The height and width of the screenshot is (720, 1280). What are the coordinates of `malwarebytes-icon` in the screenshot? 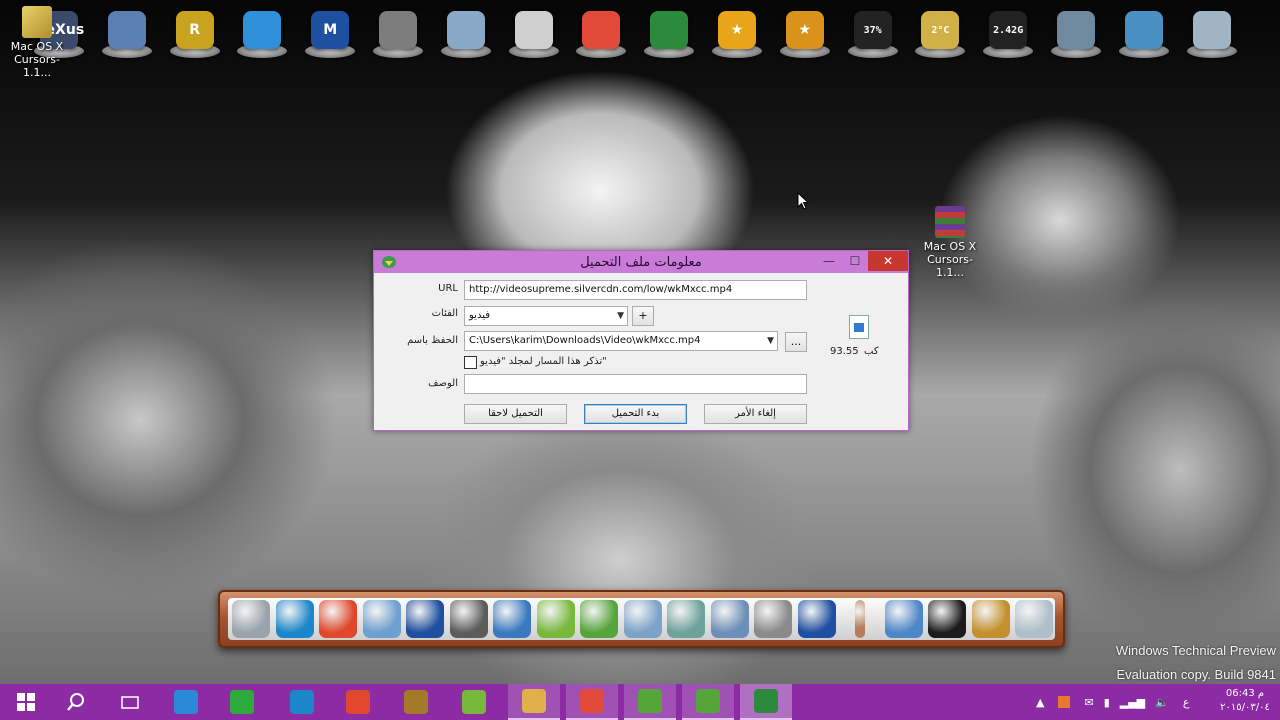 It's located at (425, 619).